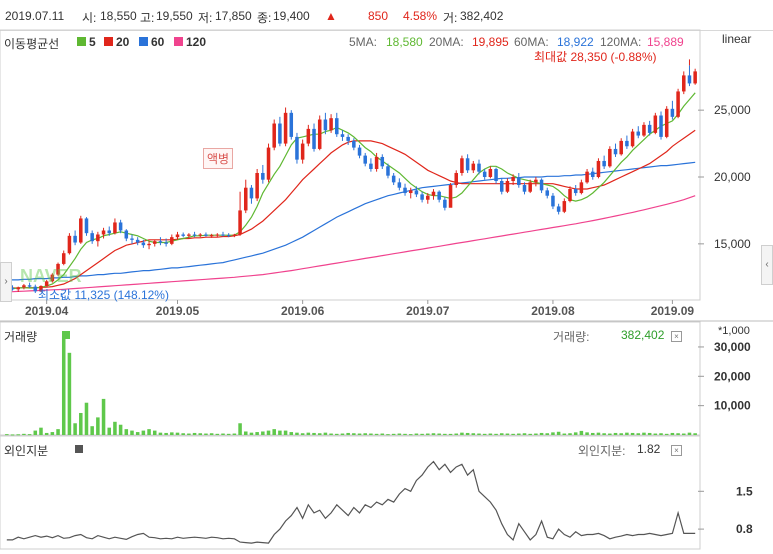 Image resolution: width=773 pixels, height=554 pixels. I want to click on ma-5-swatch, so click(81, 41).